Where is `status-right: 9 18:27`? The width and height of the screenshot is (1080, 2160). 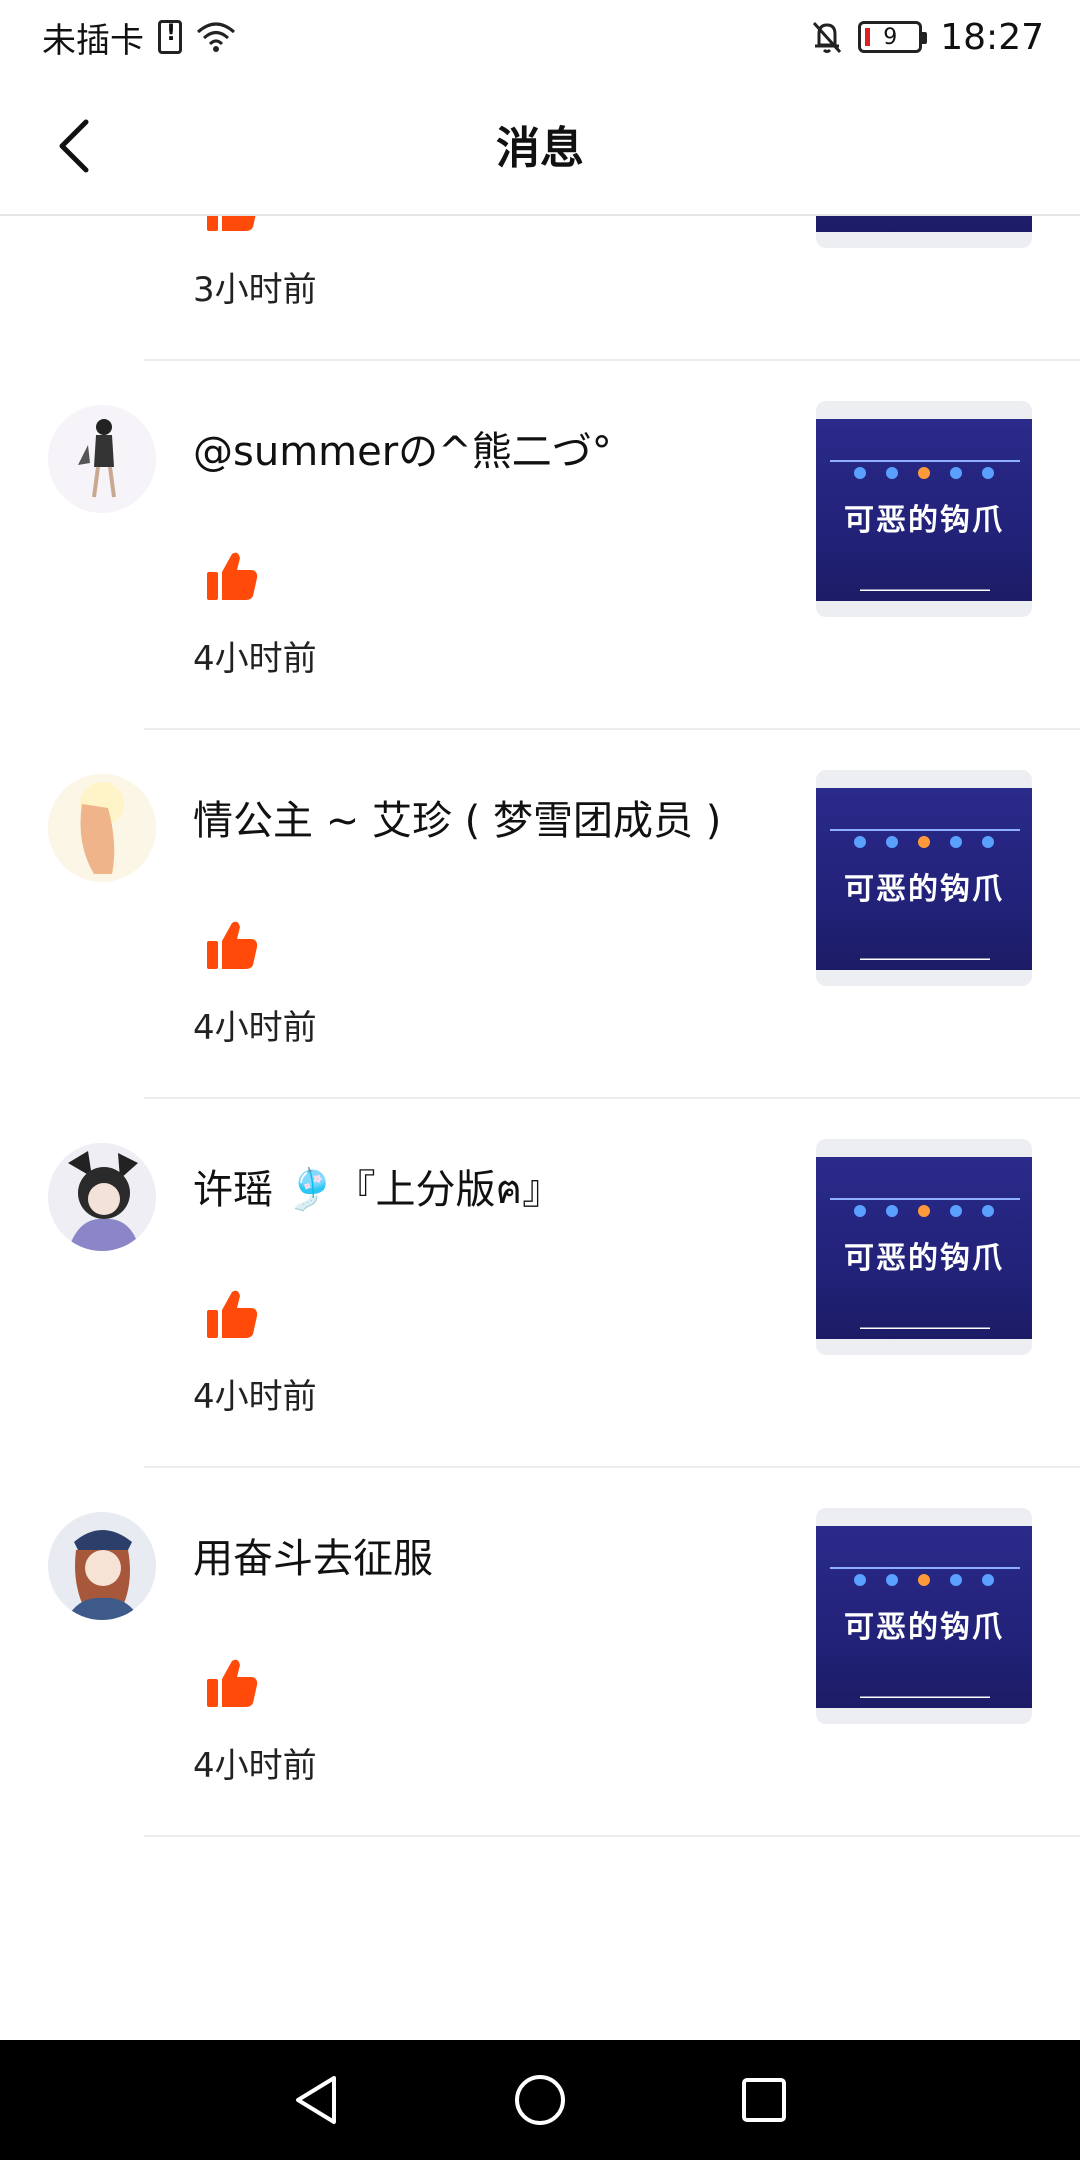 status-right: 9 18:27 is located at coordinates (927, 37).